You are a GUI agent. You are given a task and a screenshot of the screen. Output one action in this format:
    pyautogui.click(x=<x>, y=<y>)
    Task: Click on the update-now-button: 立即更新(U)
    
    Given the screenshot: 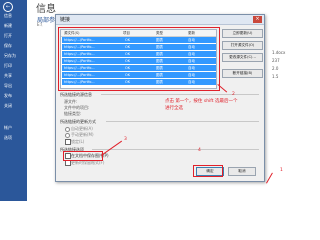 What is the action you would take?
    pyautogui.click(x=242, y=33)
    